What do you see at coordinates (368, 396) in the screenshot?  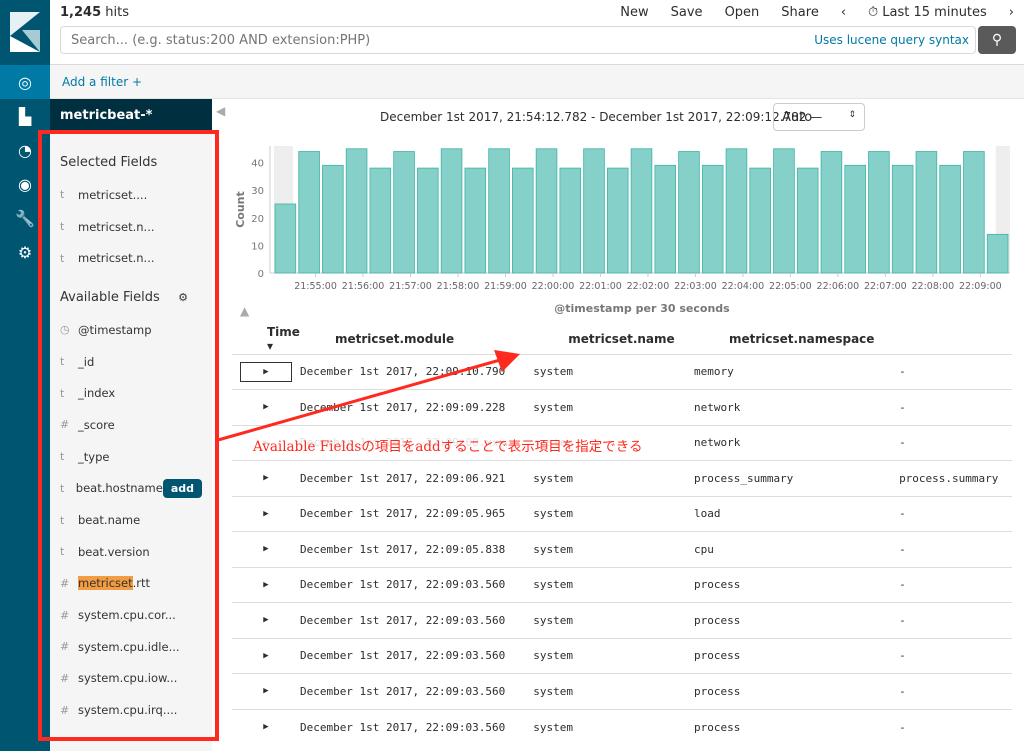 I see `annotation-arrow` at bounding box center [368, 396].